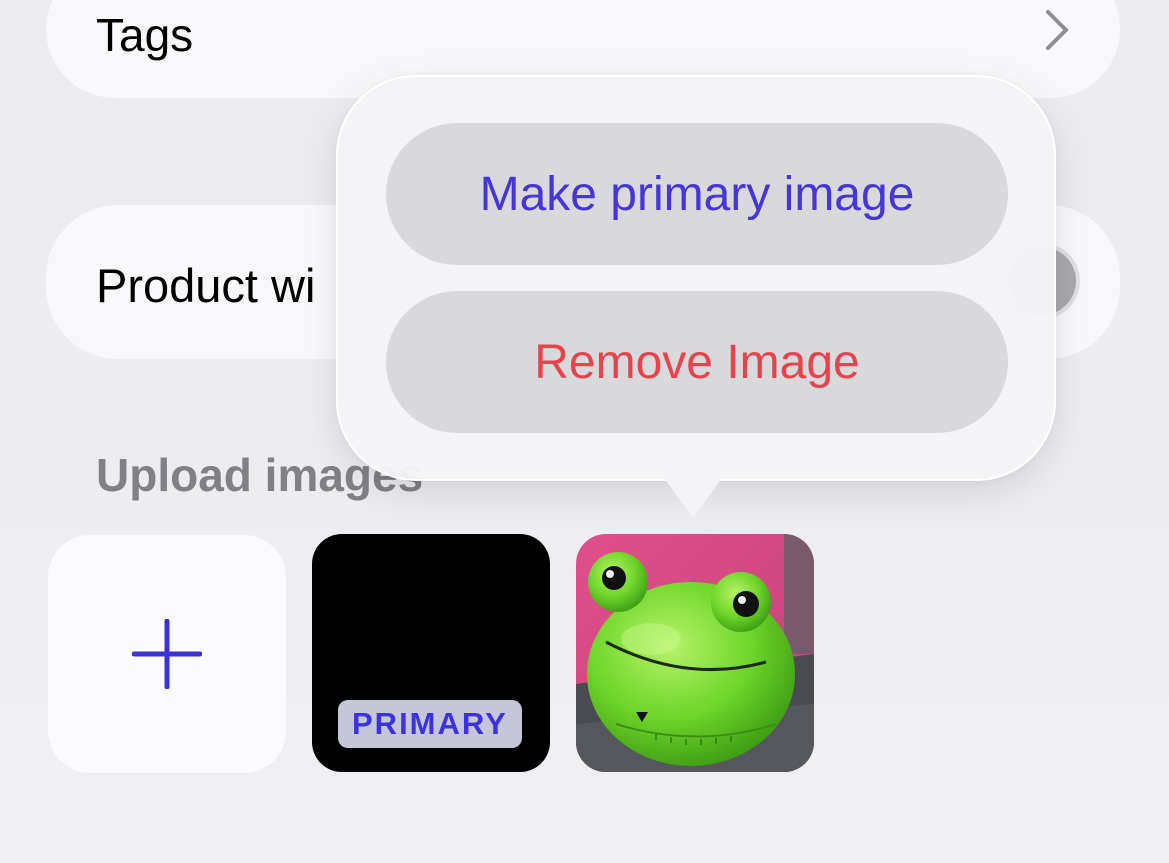  I want to click on plus-icon, so click(167, 654).